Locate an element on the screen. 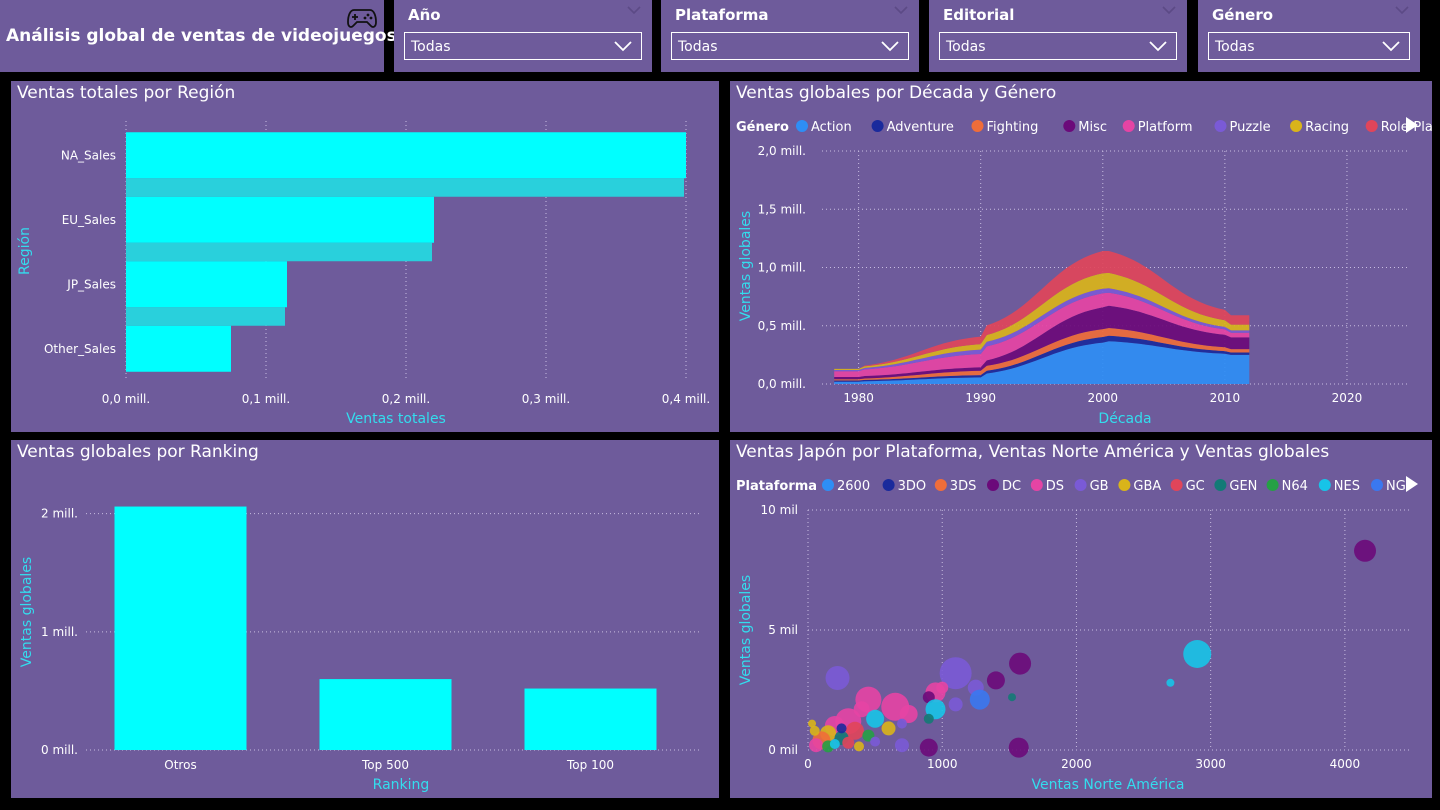 The height and width of the screenshot is (810, 1440). x-tick-label: 0,2 mill. is located at coordinates (406, 399).